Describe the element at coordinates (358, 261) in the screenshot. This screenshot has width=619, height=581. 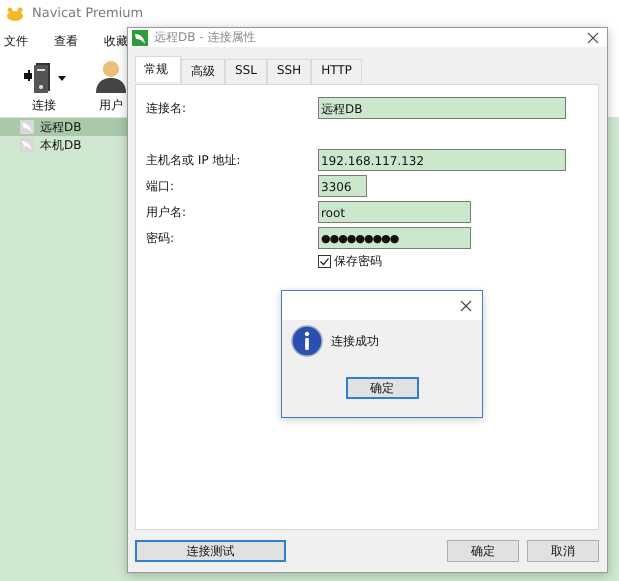
I see `checkbox-label: 保存密码` at that location.